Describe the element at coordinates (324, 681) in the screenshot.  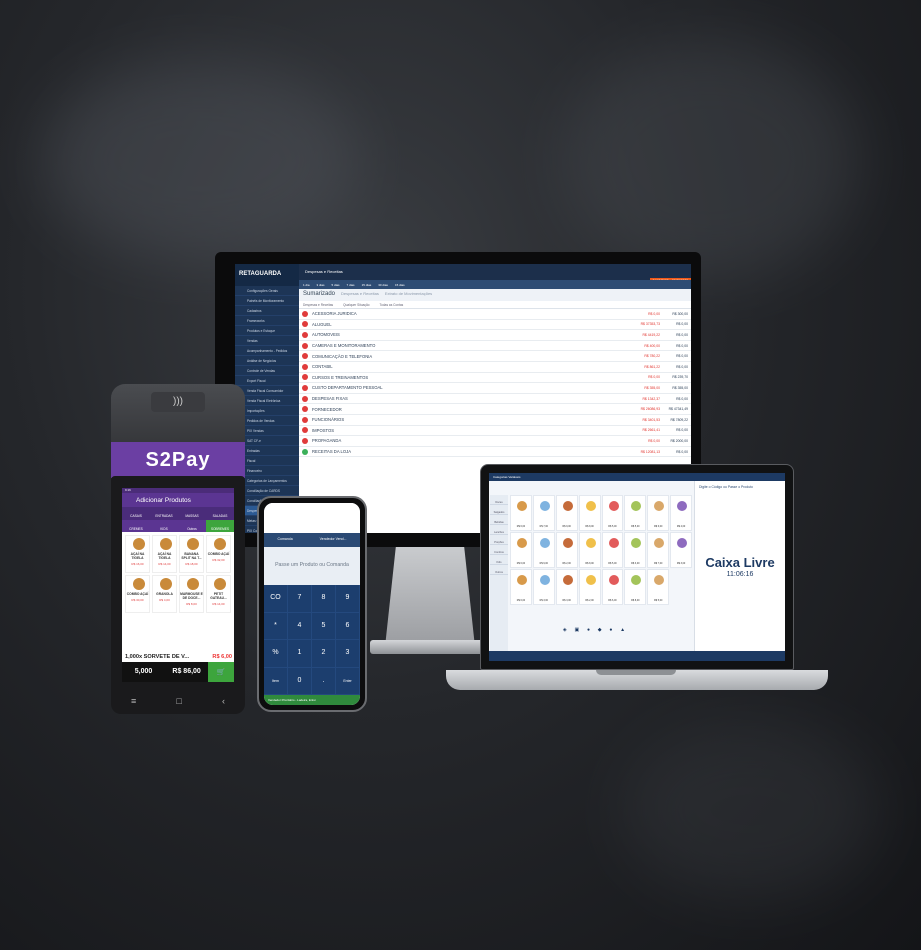
I see `key-button: .` at that location.